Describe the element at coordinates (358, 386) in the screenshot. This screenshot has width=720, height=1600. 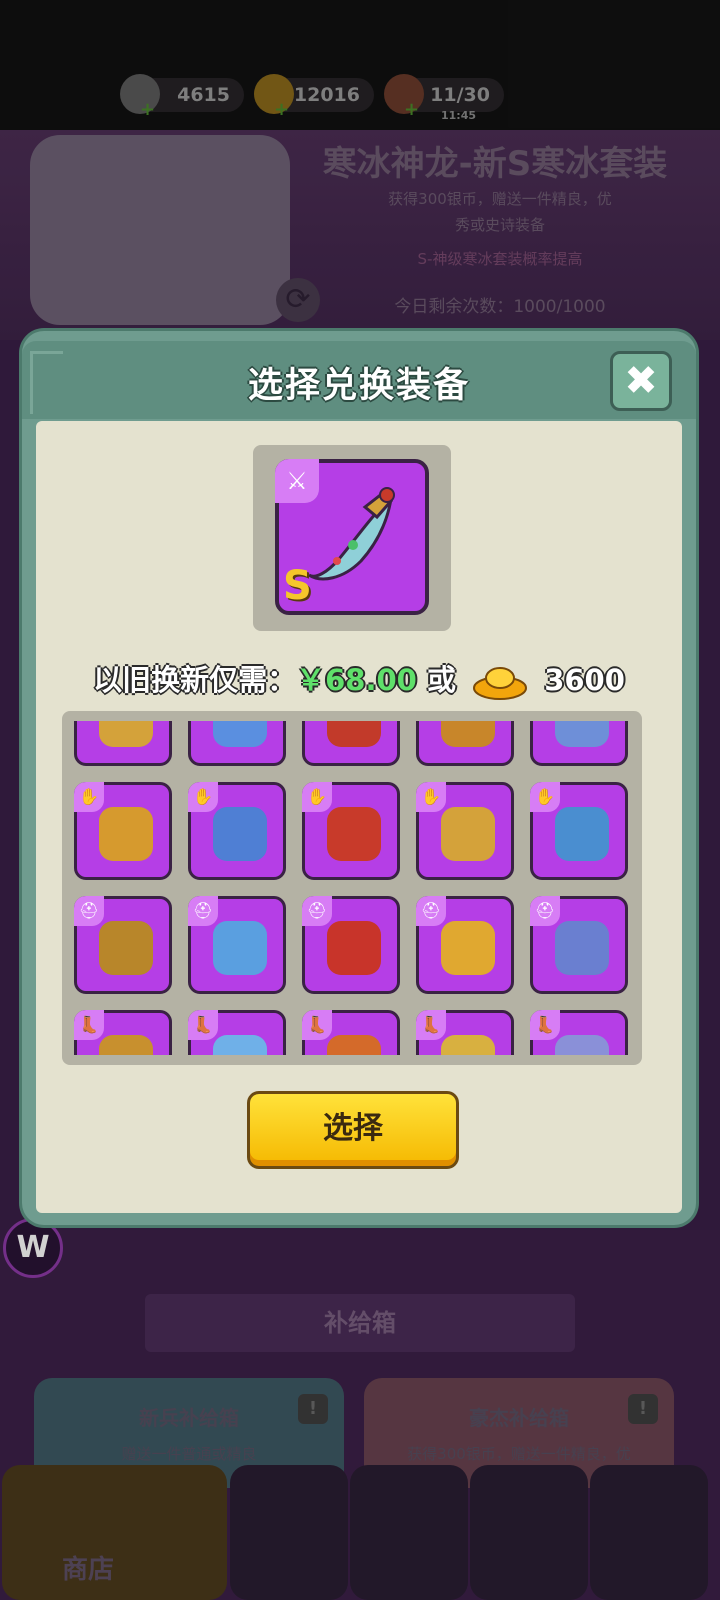
I see `dialog-title: 选择兑换装备` at that location.